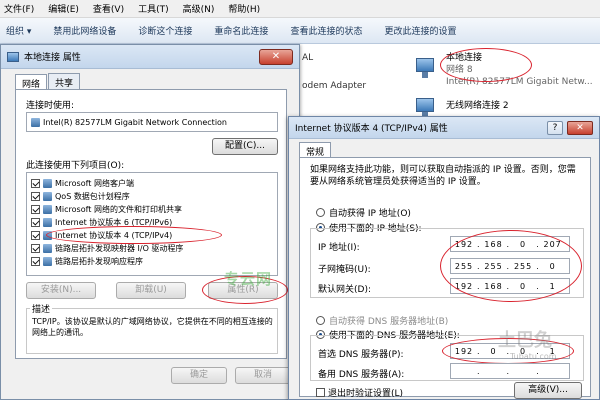  Describe the element at coordinates (19, 8) in the screenshot. I see `menu-file: 文件(F)` at that location.